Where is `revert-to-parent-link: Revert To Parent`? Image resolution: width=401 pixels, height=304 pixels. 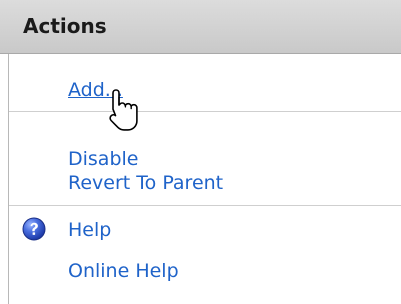
revert-to-parent-link: Revert To Parent is located at coordinates (145, 183).